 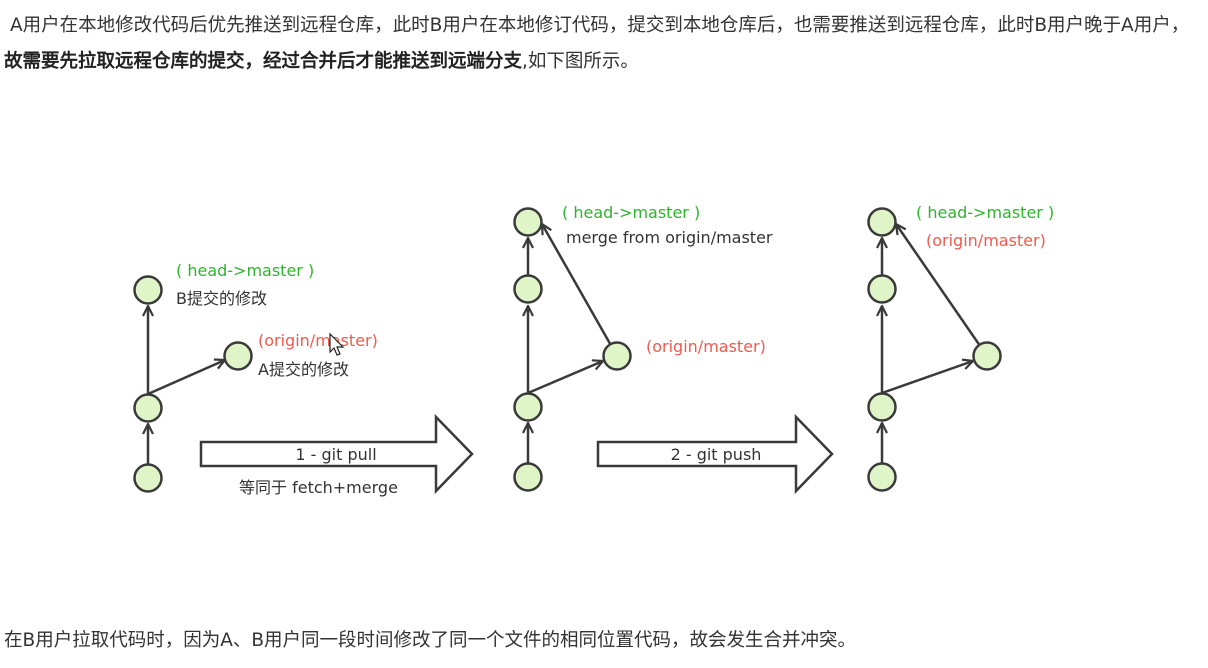 I want to click on stage3-commit-a, so click(x=987, y=356).